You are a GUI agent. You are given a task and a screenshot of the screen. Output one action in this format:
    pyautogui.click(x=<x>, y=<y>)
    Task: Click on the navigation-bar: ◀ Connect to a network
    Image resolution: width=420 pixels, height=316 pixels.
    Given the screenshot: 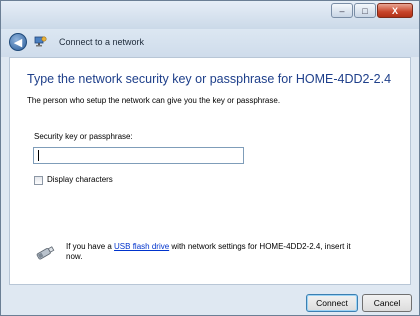 What is the action you would take?
    pyautogui.click(x=210, y=43)
    